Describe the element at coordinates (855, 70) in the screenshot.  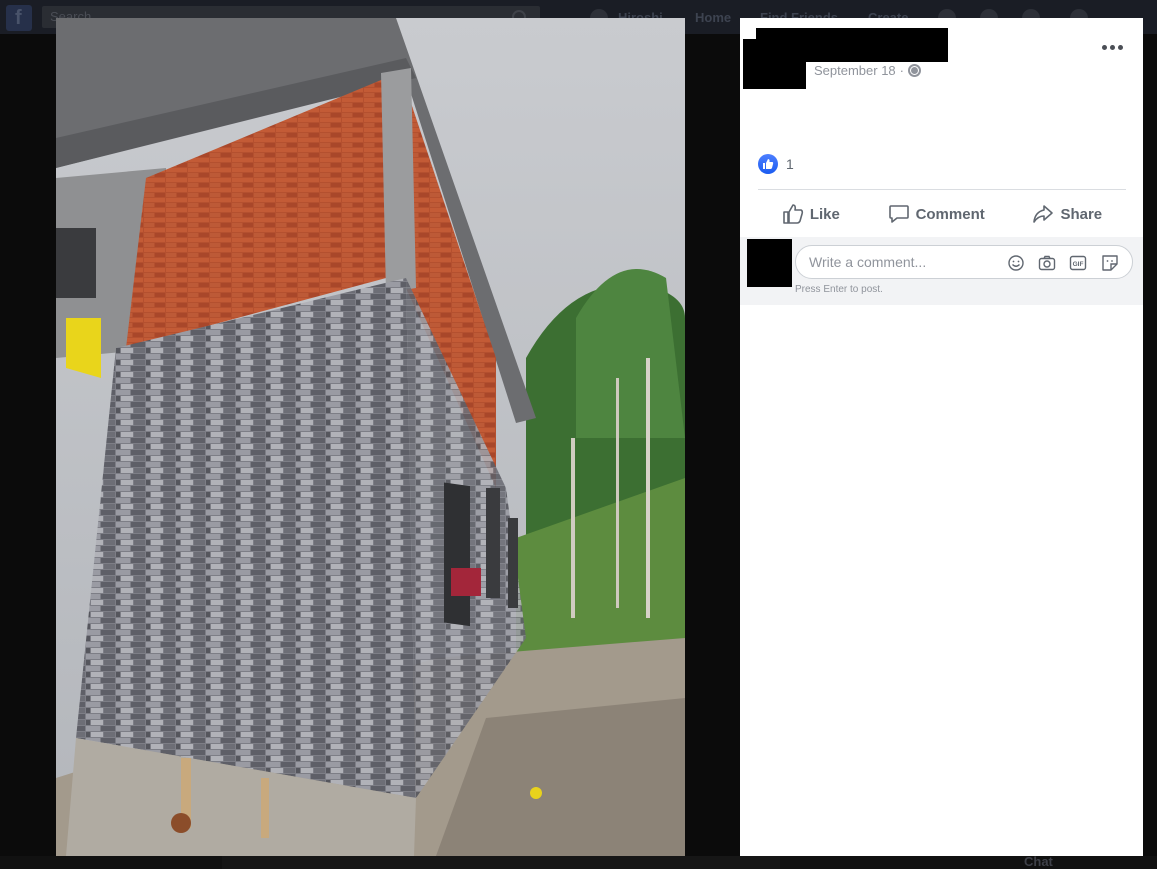
I see `post-date: September 18` at that location.